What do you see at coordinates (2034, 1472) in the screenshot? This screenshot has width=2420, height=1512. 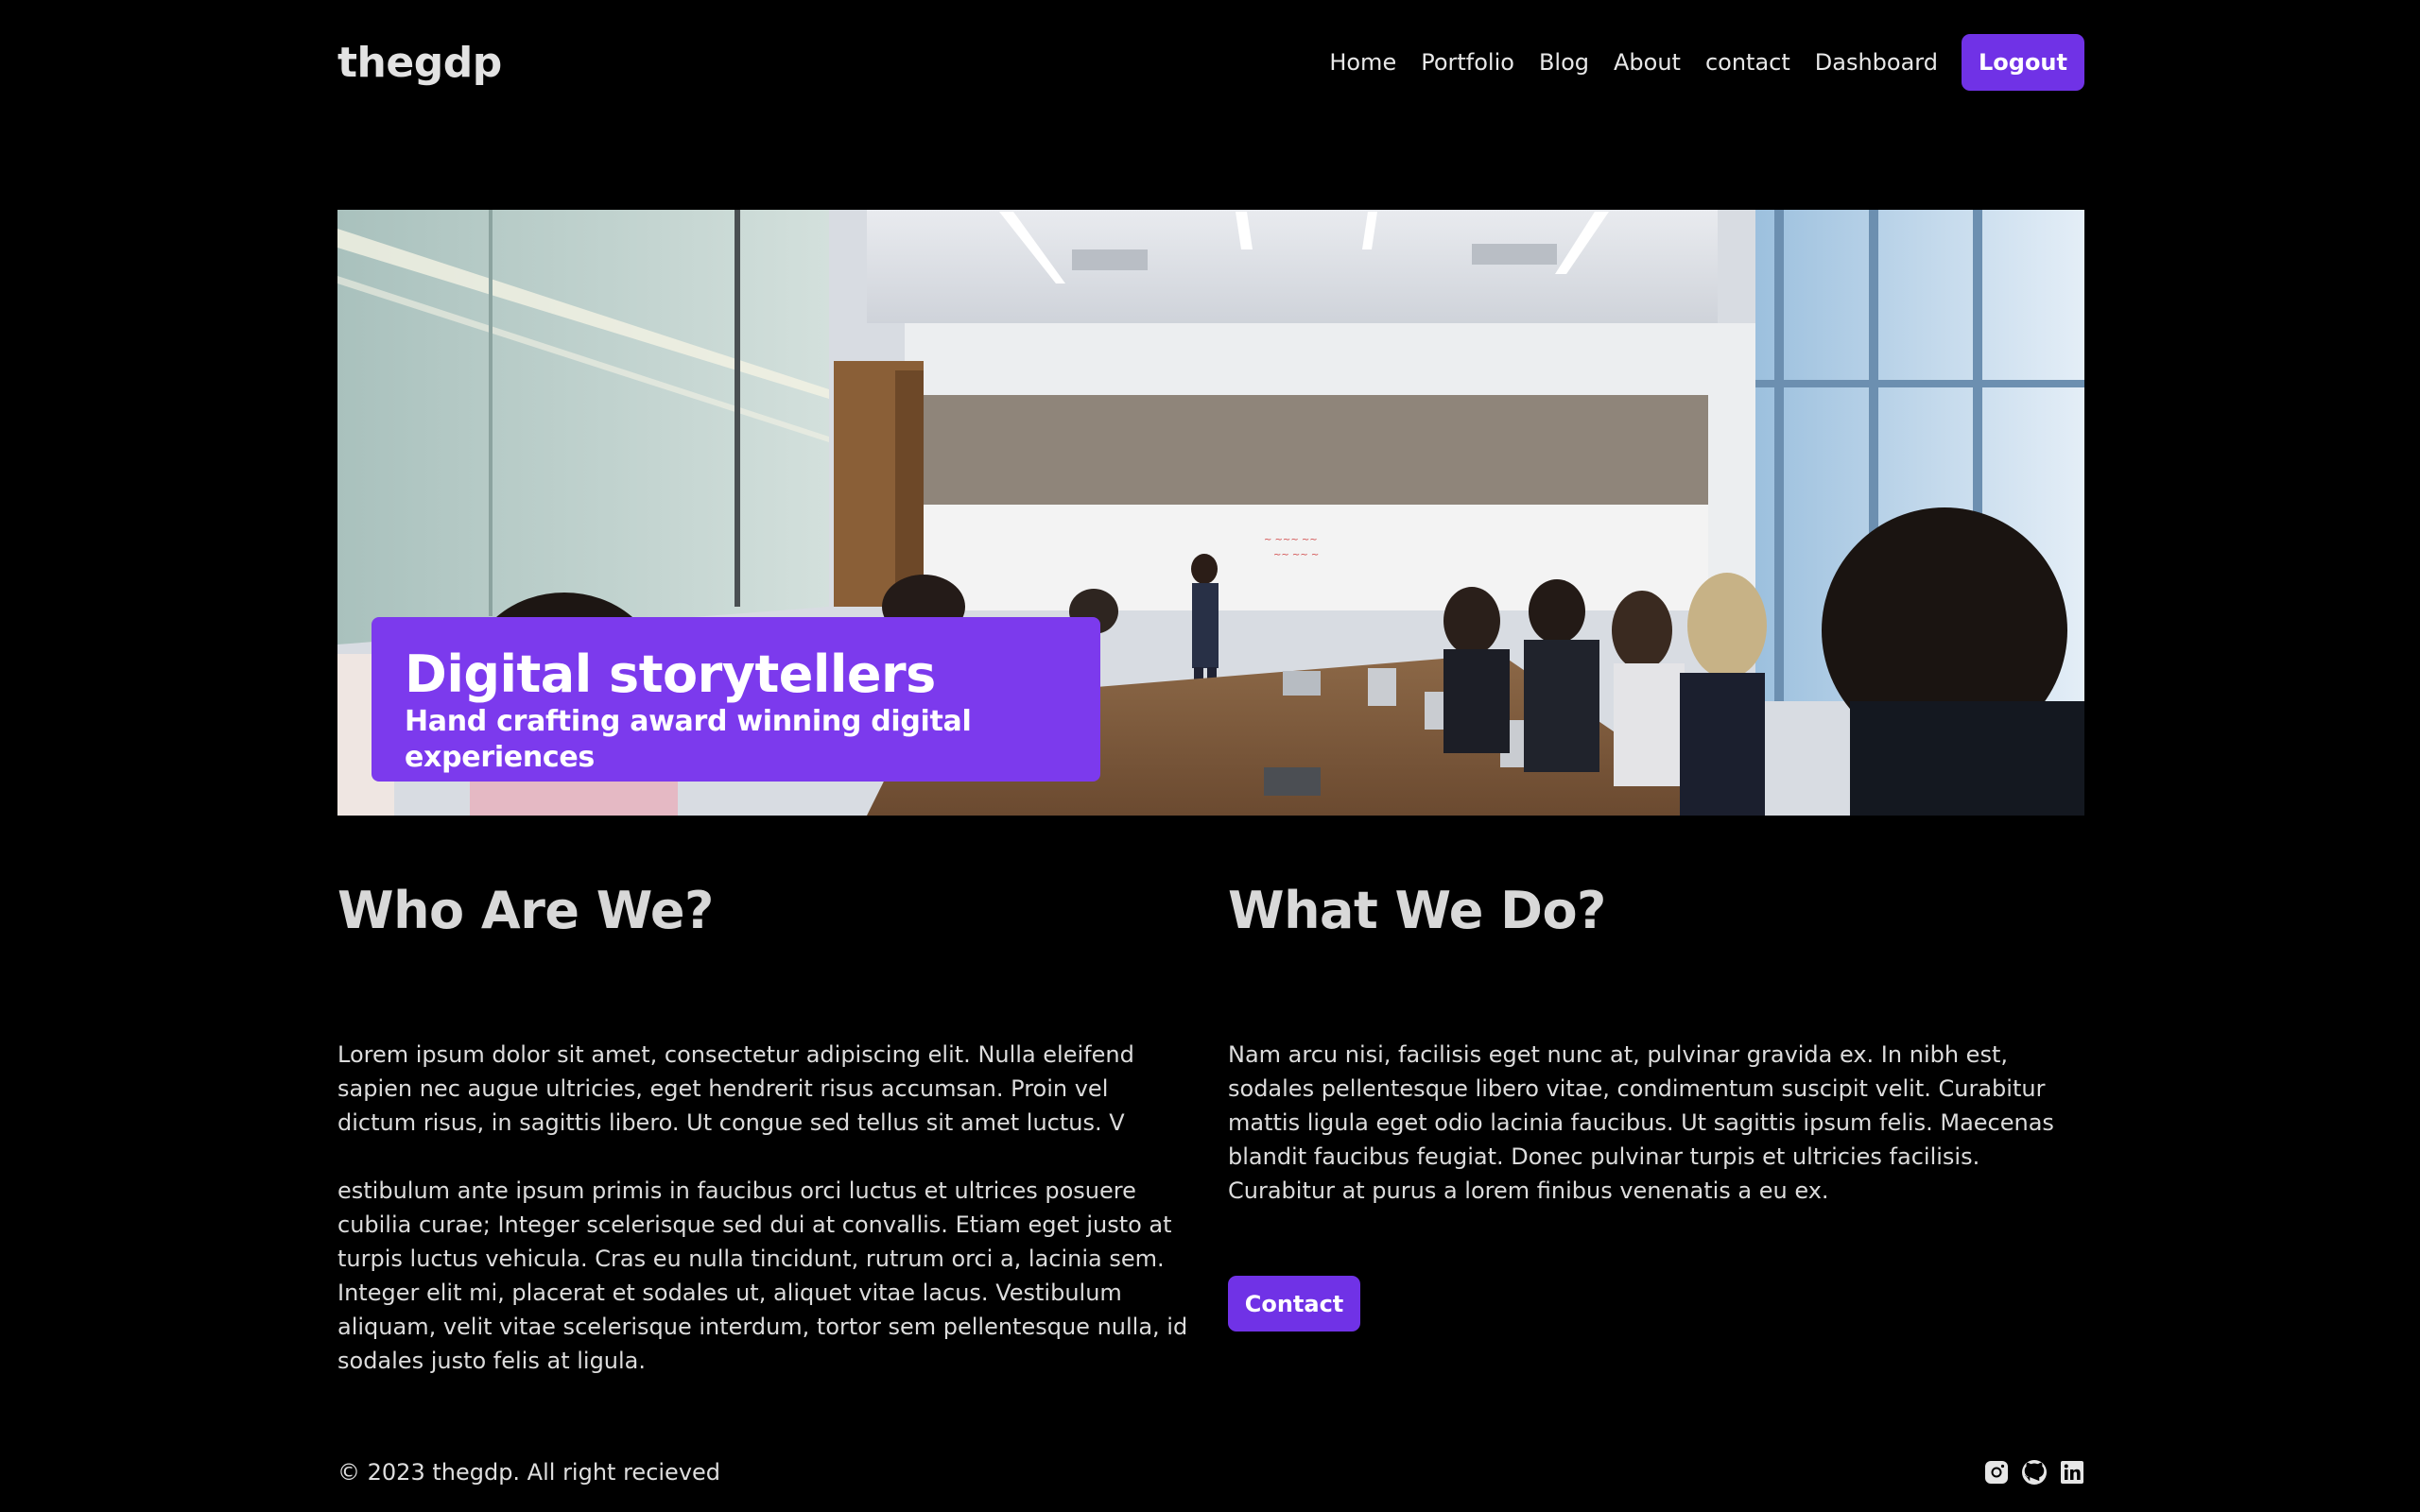 I see `github-icon` at bounding box center [2034, 1472].